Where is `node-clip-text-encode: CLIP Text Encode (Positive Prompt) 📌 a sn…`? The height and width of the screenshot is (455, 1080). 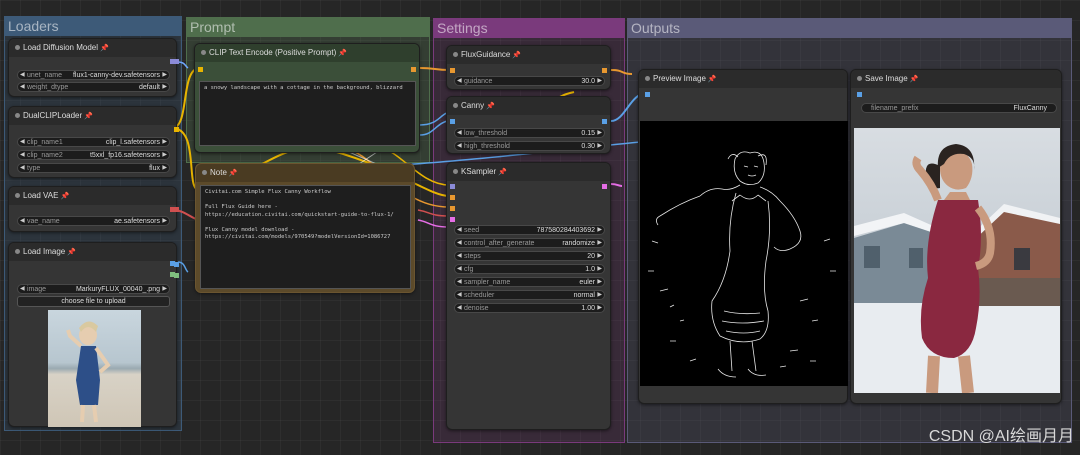 node-clip-text-encode: CLIP Text Encode (Positive Prompt) 📌 a sn… is located at coordinates (307, 98).